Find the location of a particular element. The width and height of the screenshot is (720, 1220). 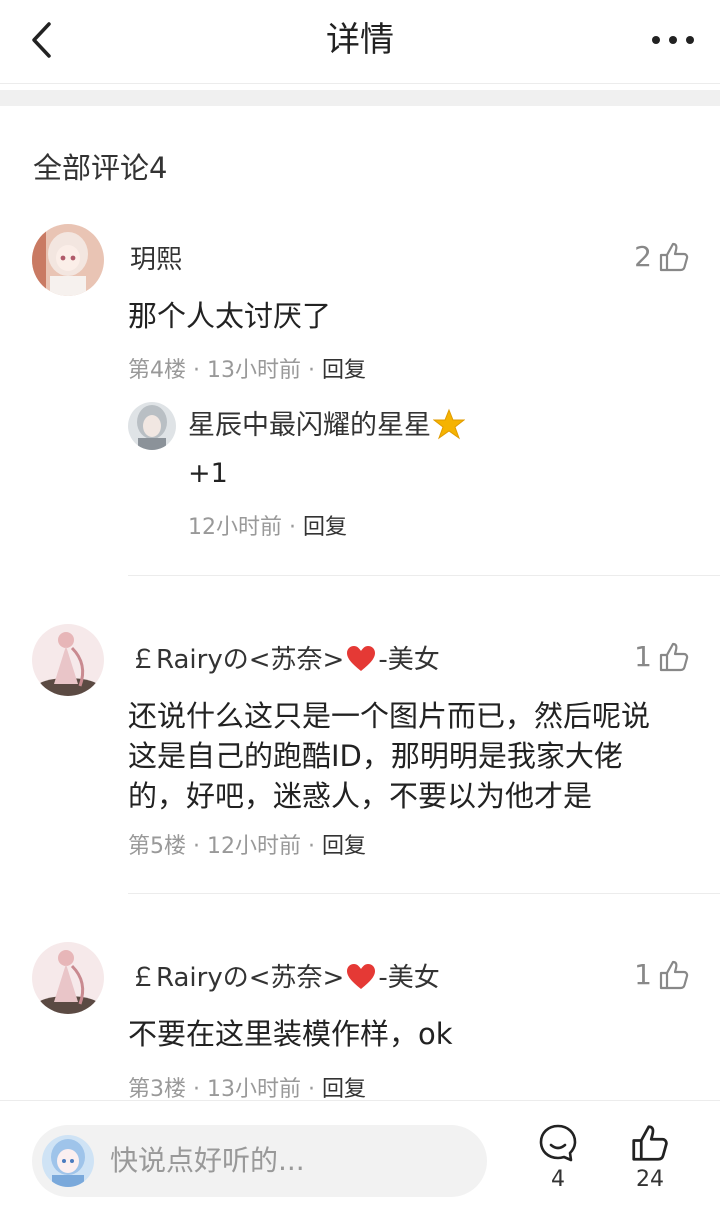

girl-avatar-image is located at coordinates (152, 426).